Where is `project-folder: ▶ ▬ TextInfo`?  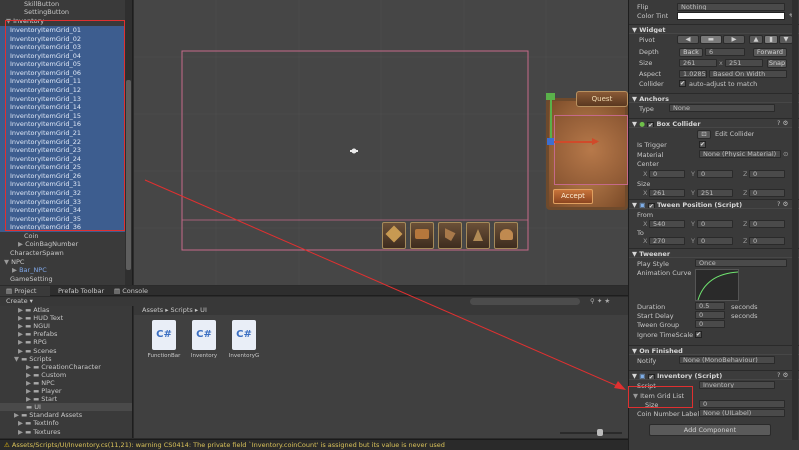
project-folder: ▶ ▬ TextInfo is located at coordinates (66, 423).